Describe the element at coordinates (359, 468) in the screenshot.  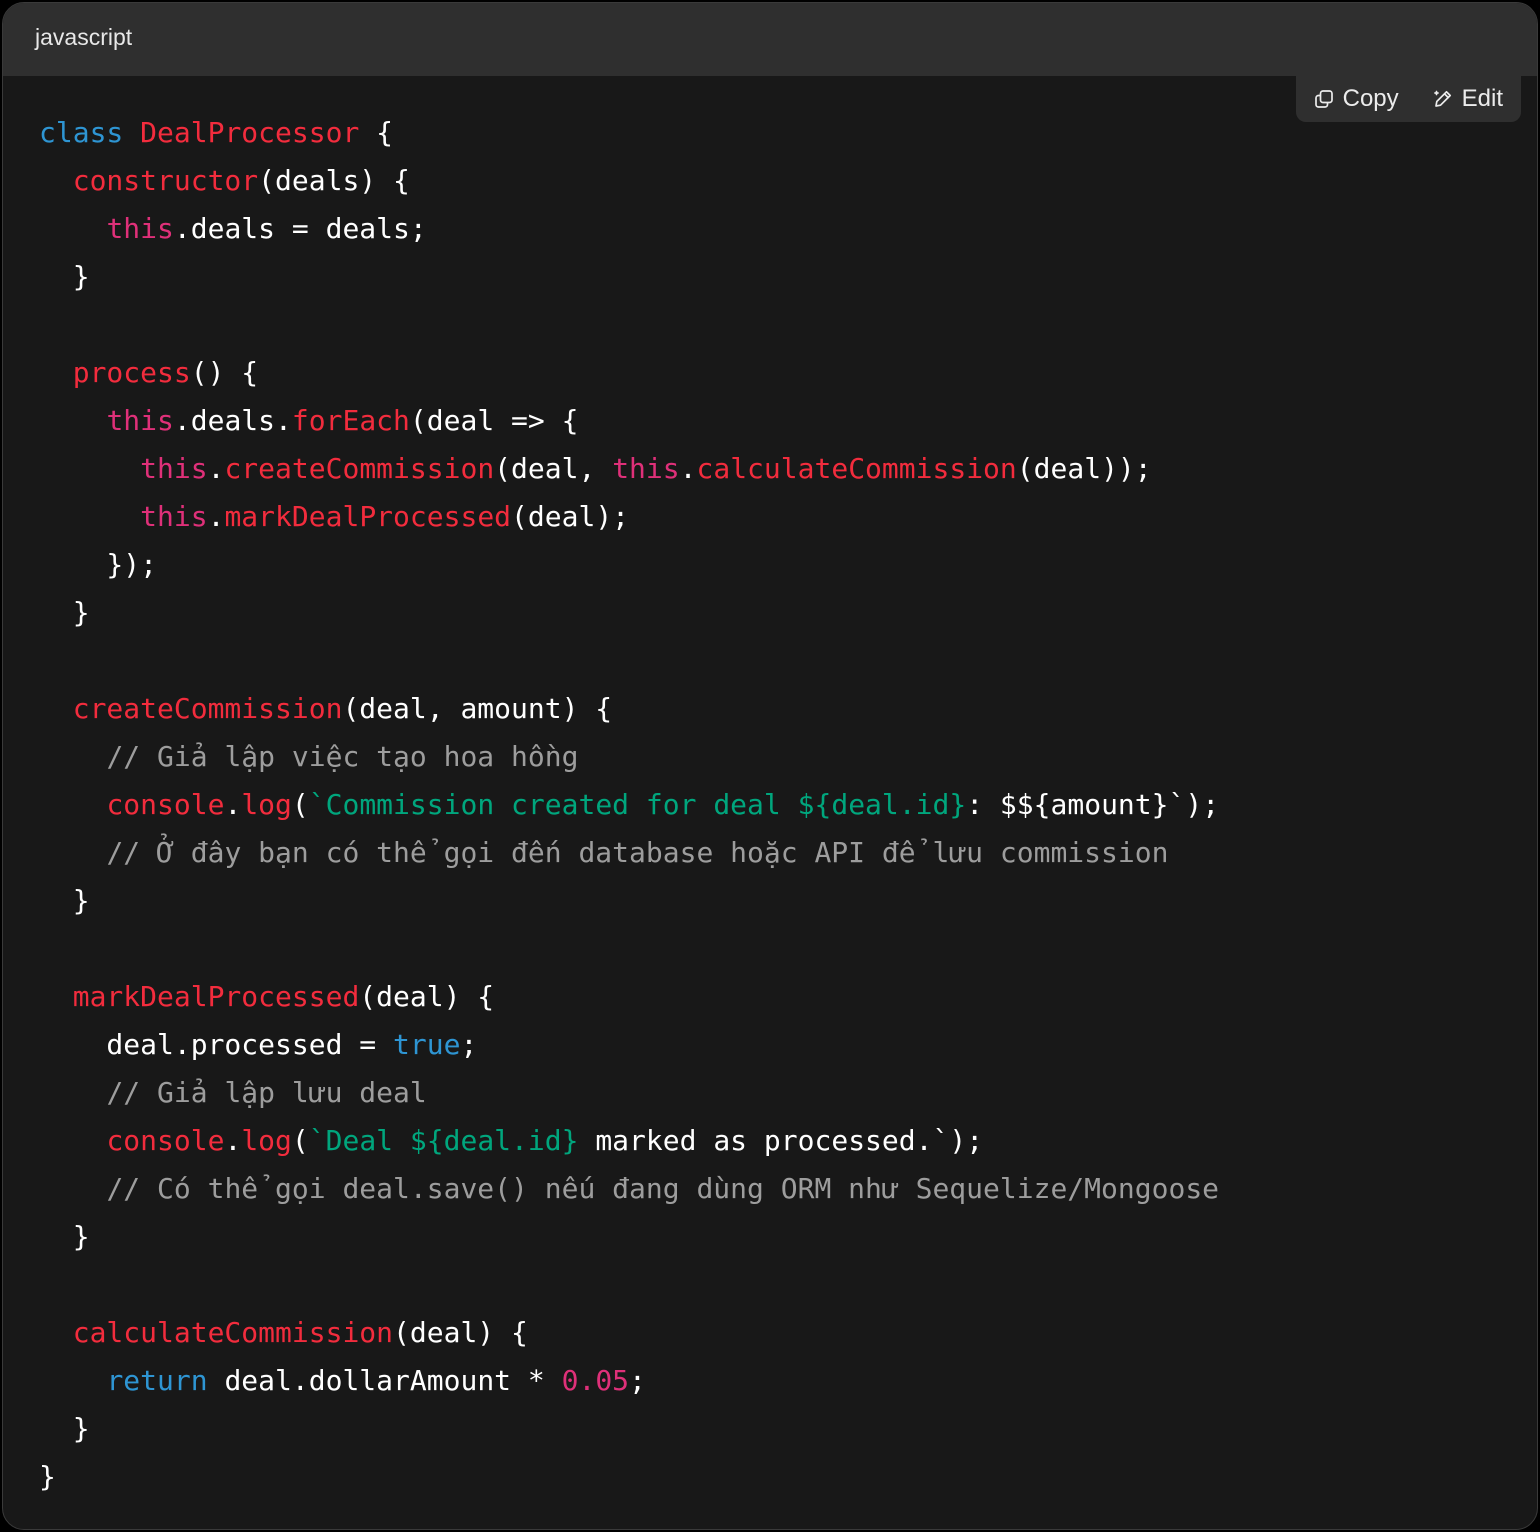
I see `token-identifier: createCommission` at that location.